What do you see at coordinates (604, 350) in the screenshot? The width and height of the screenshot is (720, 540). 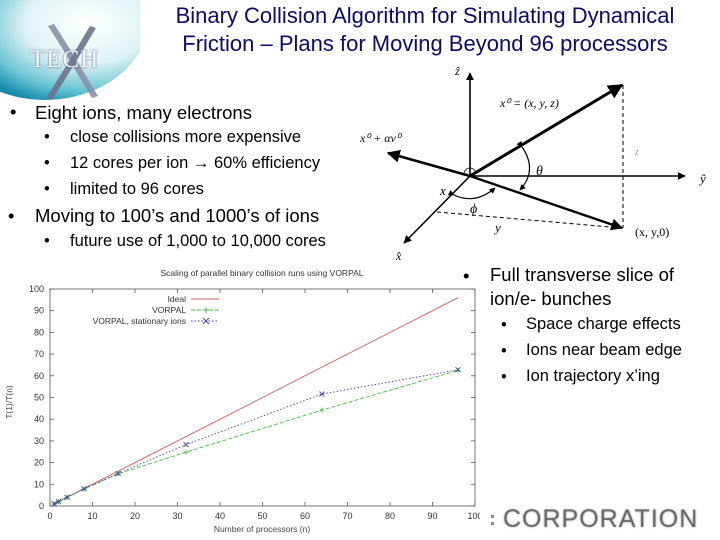 I see `sub-bullet-item: Ions near beam edge` at bounding box center [604, 350].